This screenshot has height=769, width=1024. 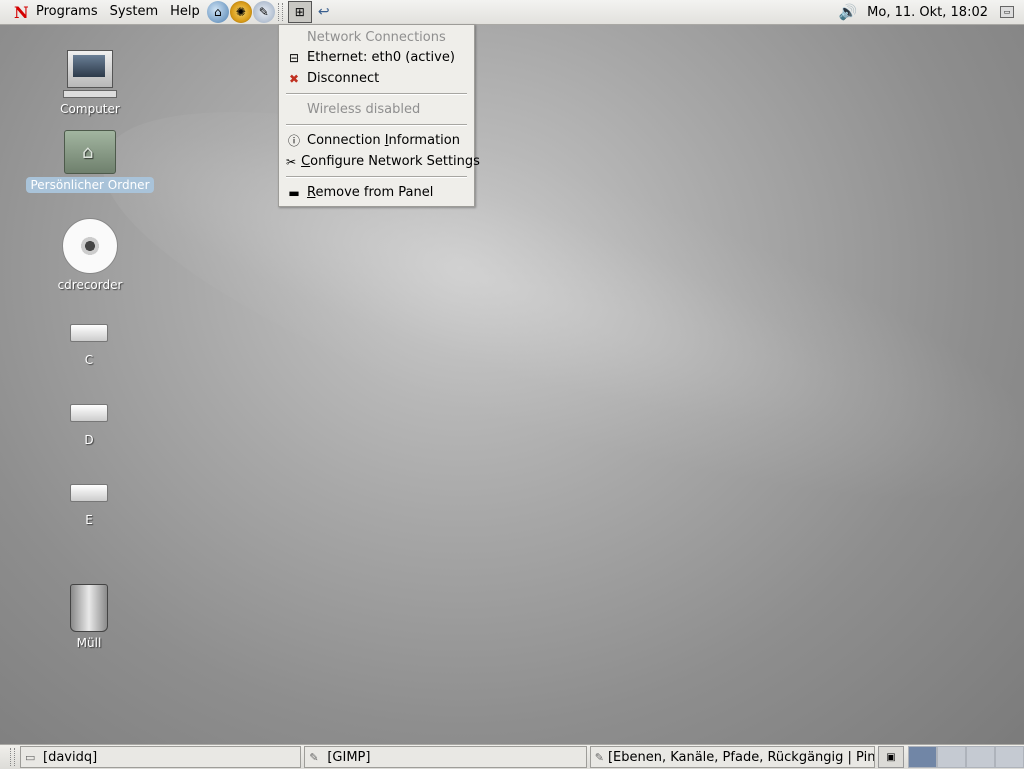 What do you see at coordinates (90, 185) in the screenshot?
I see `desktop-icon-label: Persönlicher Ordner` at bounding box center [90, 185].